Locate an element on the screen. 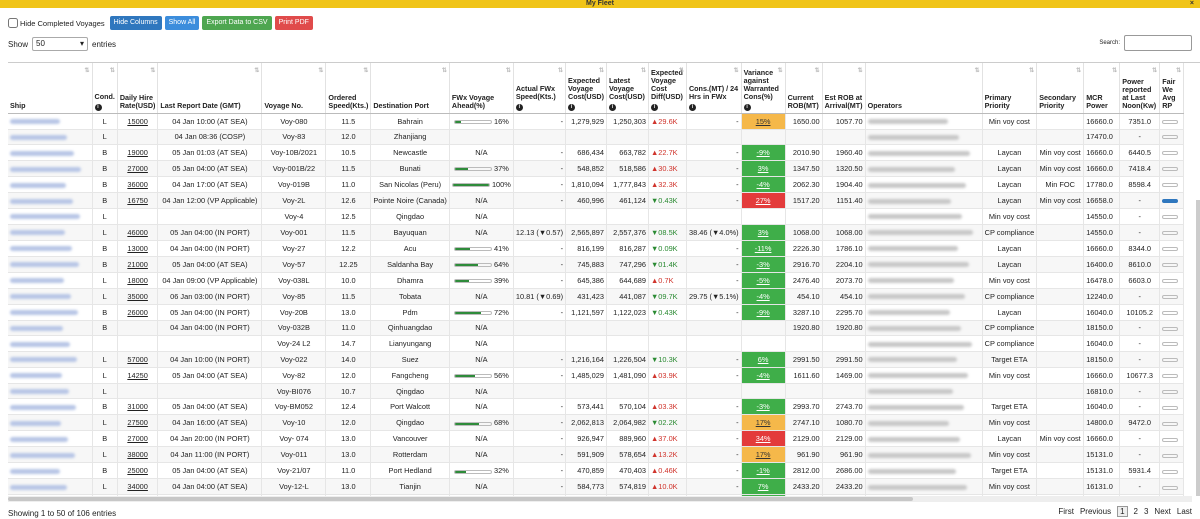 This screenshot has width=1200, height=519. column-header: Power reported at Last Noon(Kw) ⇅ is located at coordinates (1140, 88).